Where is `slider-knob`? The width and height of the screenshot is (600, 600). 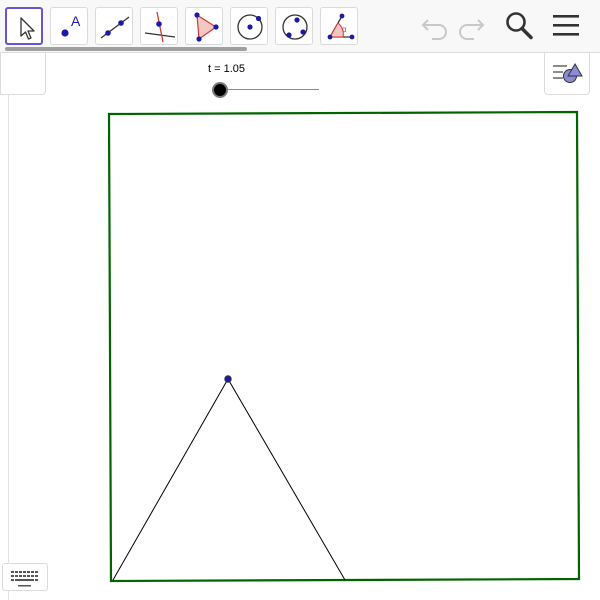
slider-knob is located at coordinates (220, 90).